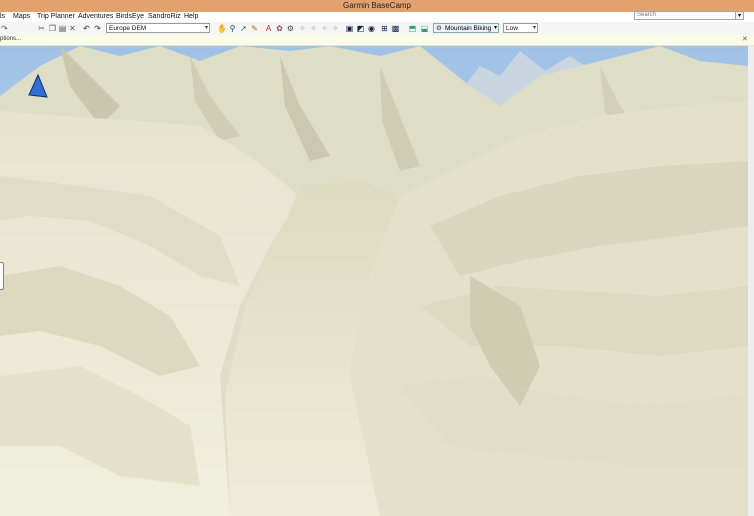 The image size is (754, 516). Describe the element at coordinates (158, 28) in the screenshot. I see `map-product-select: Europe DEM ▾` at that location.